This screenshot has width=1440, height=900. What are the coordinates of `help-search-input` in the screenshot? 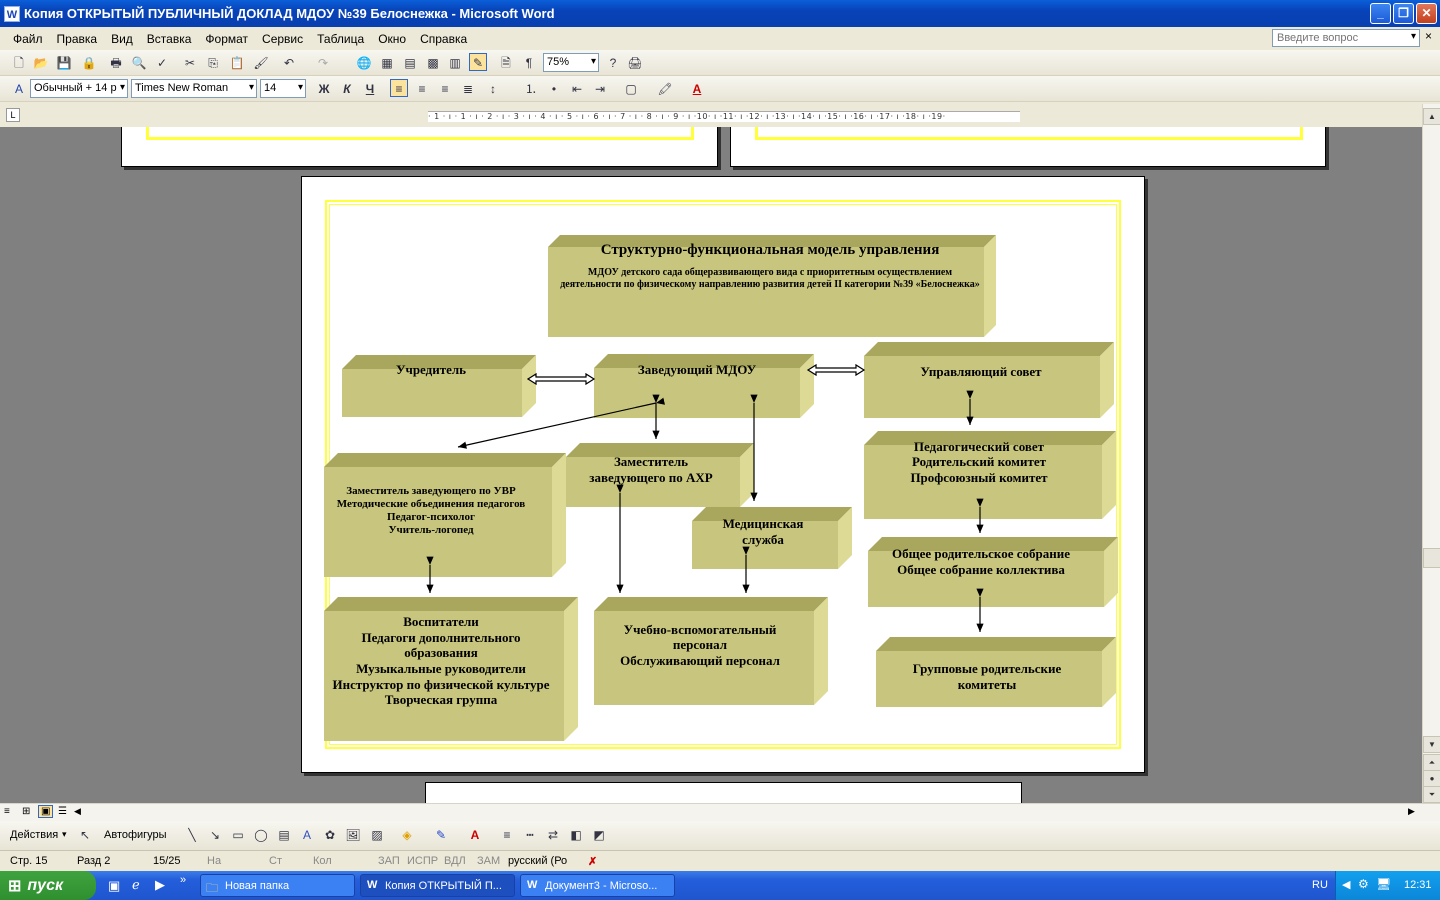 It's located at (1346, 38).